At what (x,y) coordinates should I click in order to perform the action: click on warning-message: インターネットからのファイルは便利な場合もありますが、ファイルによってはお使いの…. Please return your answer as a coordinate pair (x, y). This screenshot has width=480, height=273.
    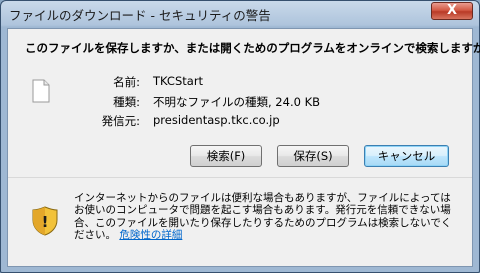
    Looking at the image, I should click on (266, 217).